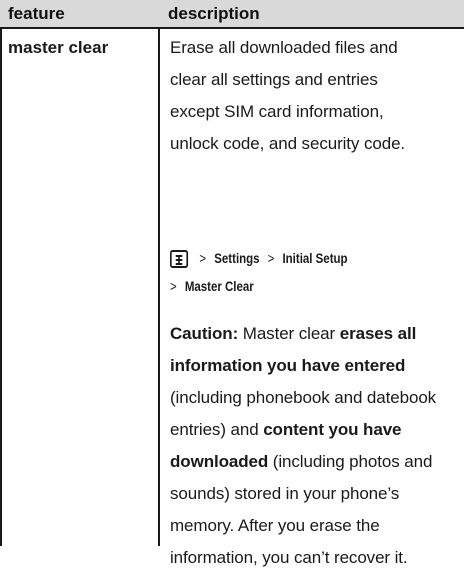 The image size is (464, 574). I want to click on intro-line: Erase all downloaded files and, so click(284, 47).